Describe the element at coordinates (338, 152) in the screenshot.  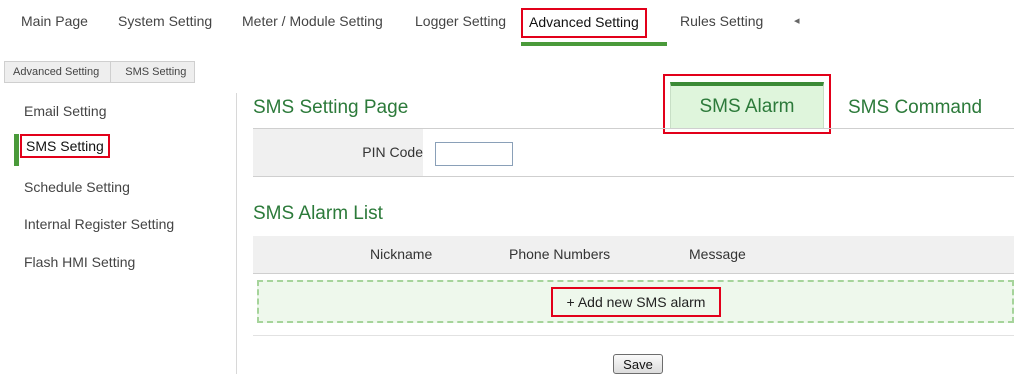
I see `pin-code-label-cell: PIN Code` at that location.